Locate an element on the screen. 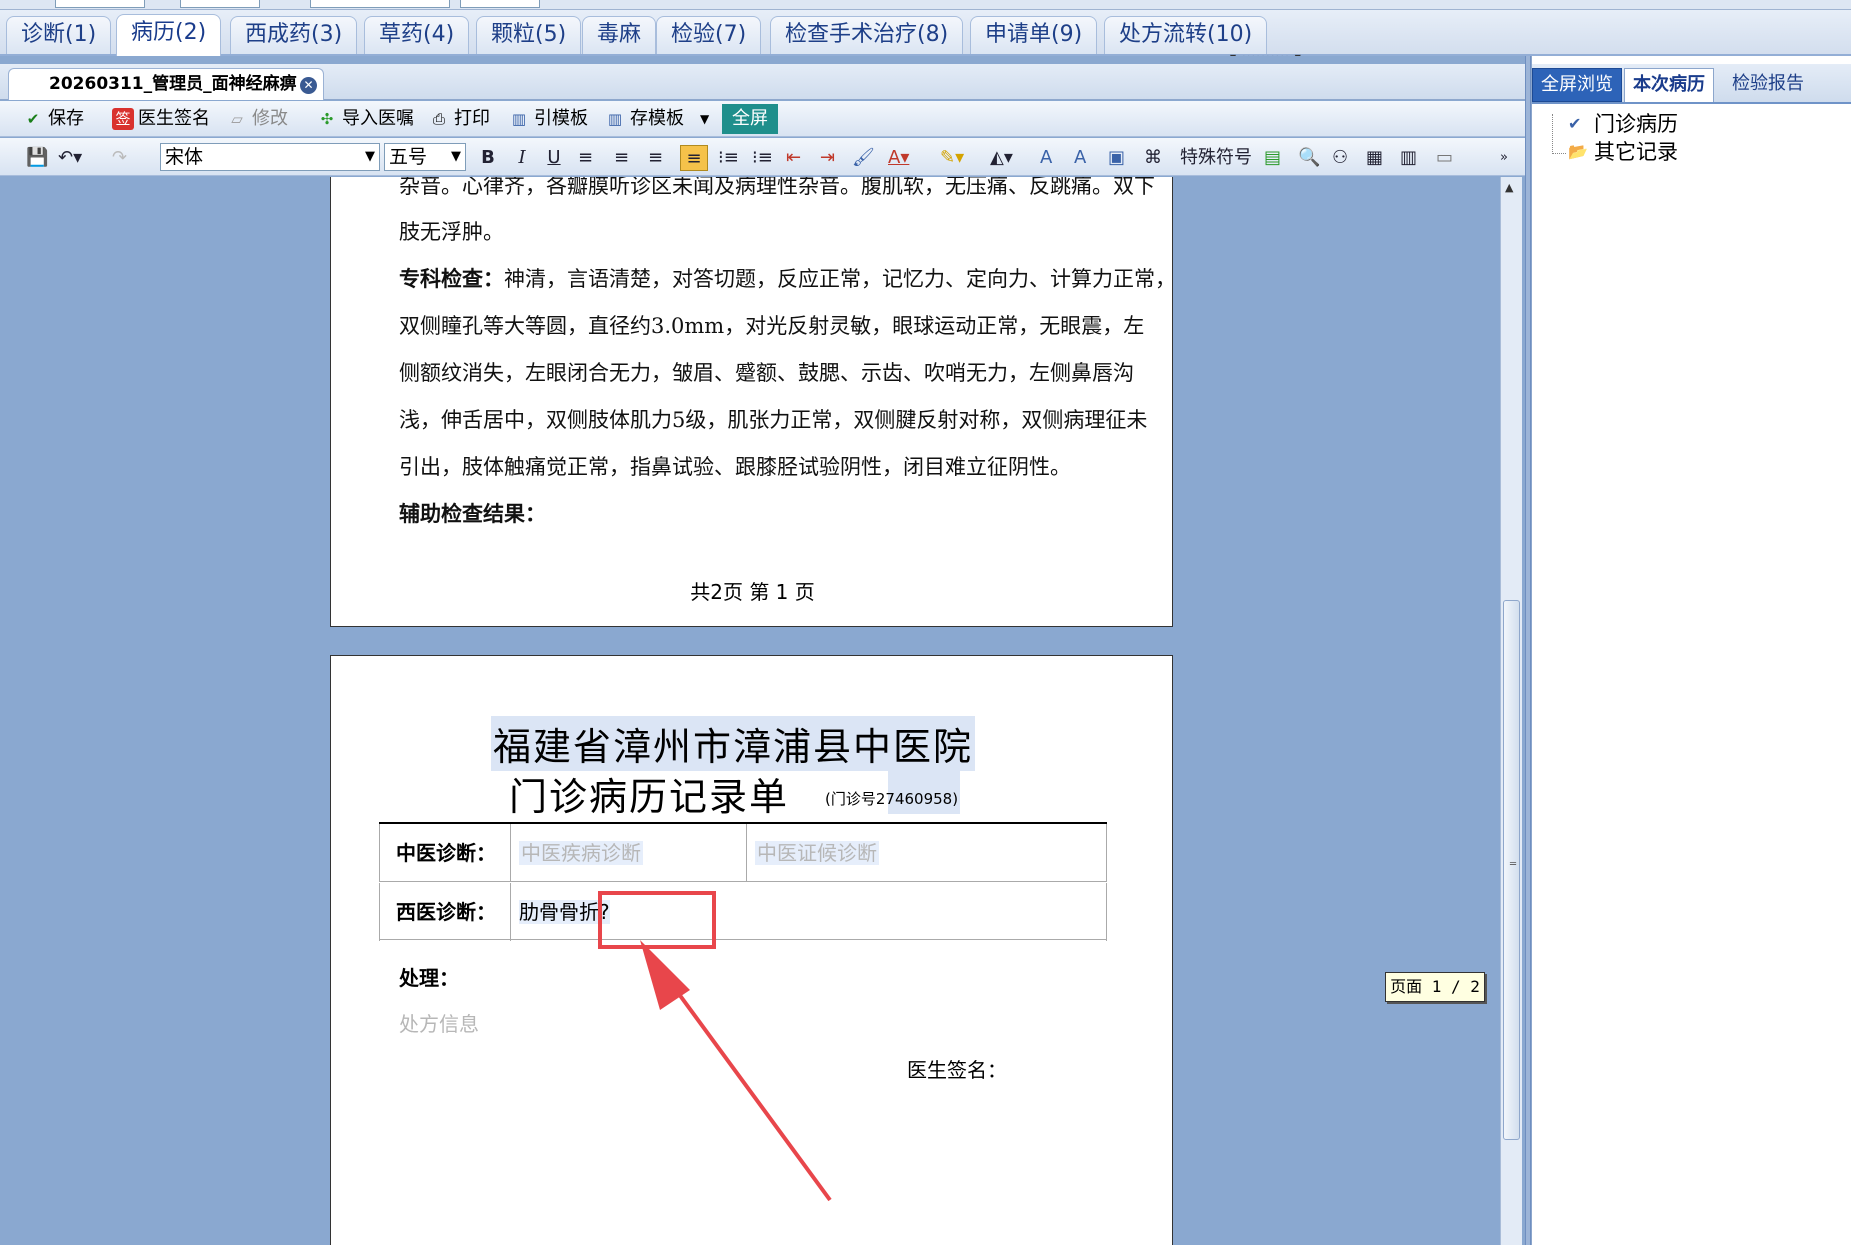 Image resolution: width=1851 pixels, height=1245 pixels. tab-lab-report: 检验报告 is located at coordinates (1768, 85).